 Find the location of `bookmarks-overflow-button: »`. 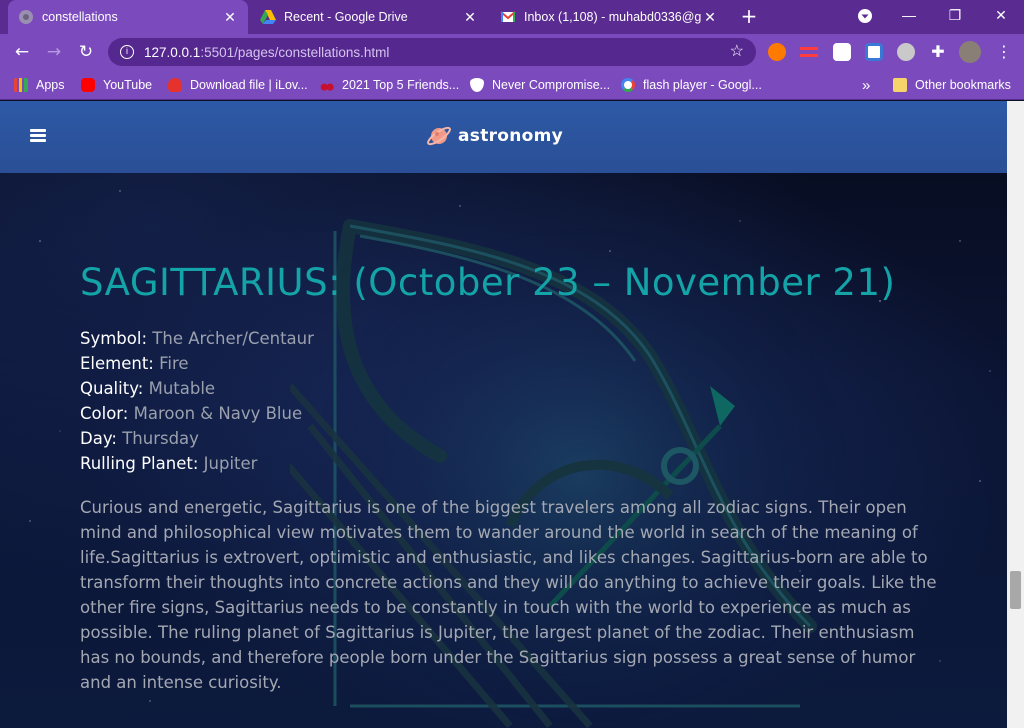

bookmarks-overflow-button: » is located at coordinates (866, 85).